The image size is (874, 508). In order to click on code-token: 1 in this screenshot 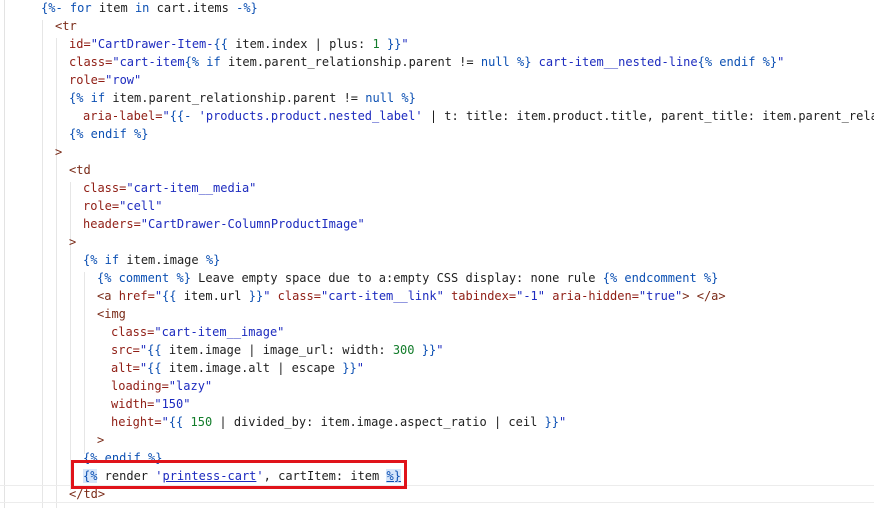, I will do `click(376, 44)`.